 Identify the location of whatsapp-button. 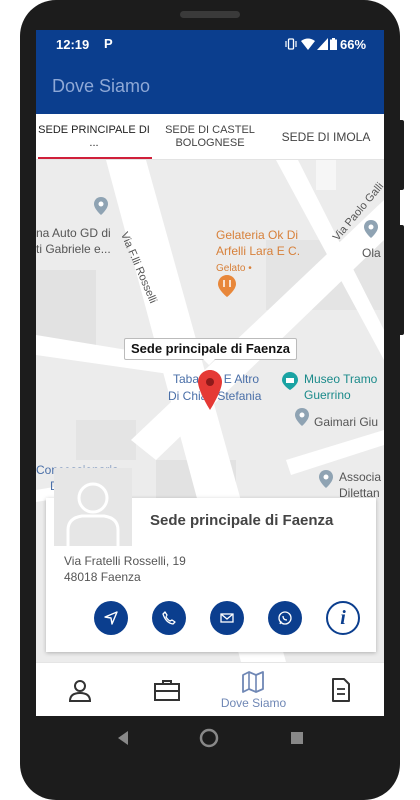
(285, 618).